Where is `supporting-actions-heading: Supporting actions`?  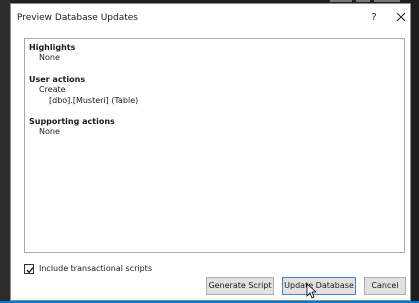 supporting-actions-heading: Supporting actions is located at coordinates (72, 121).